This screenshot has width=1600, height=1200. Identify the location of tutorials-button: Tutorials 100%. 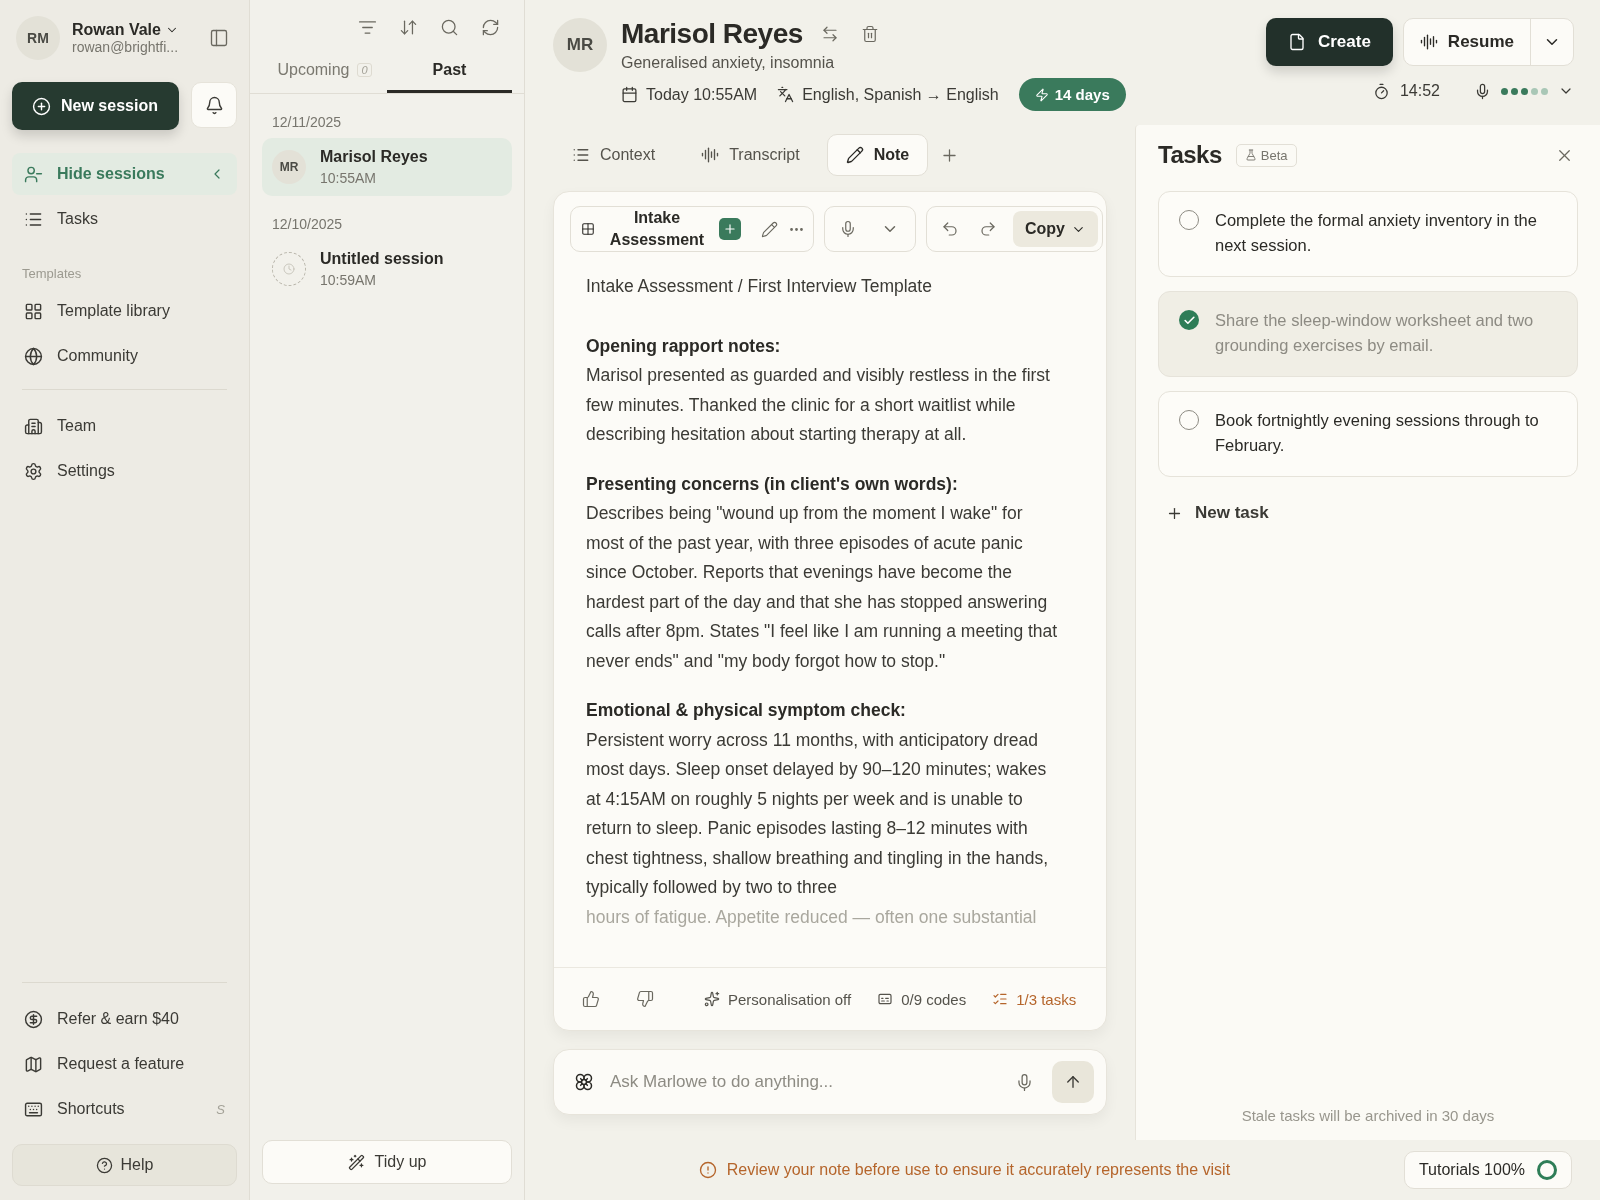
(1487, 1170).